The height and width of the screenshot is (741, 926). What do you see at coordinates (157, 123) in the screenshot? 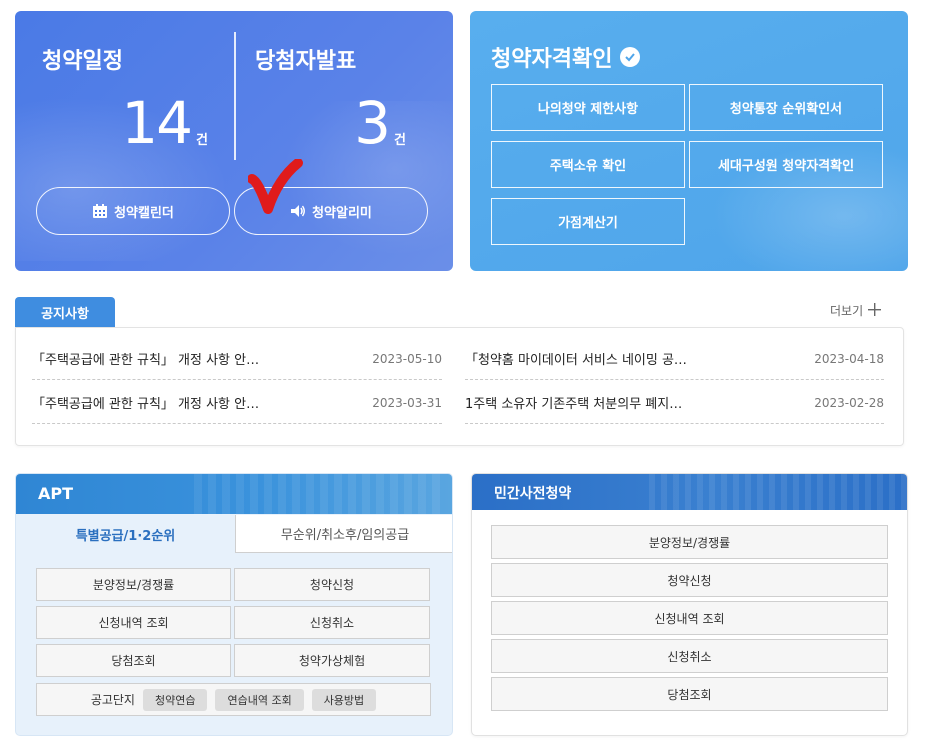
I see `schedule-count: 14` at bounding box center [157, 123].